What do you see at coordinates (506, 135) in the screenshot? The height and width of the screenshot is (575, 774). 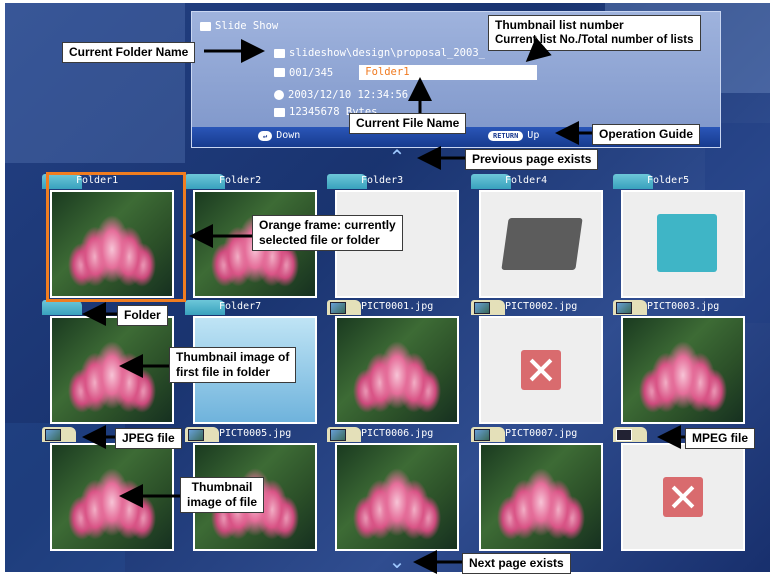 I see `return-key-pill: RETURN` at bounding box center [506, 135].